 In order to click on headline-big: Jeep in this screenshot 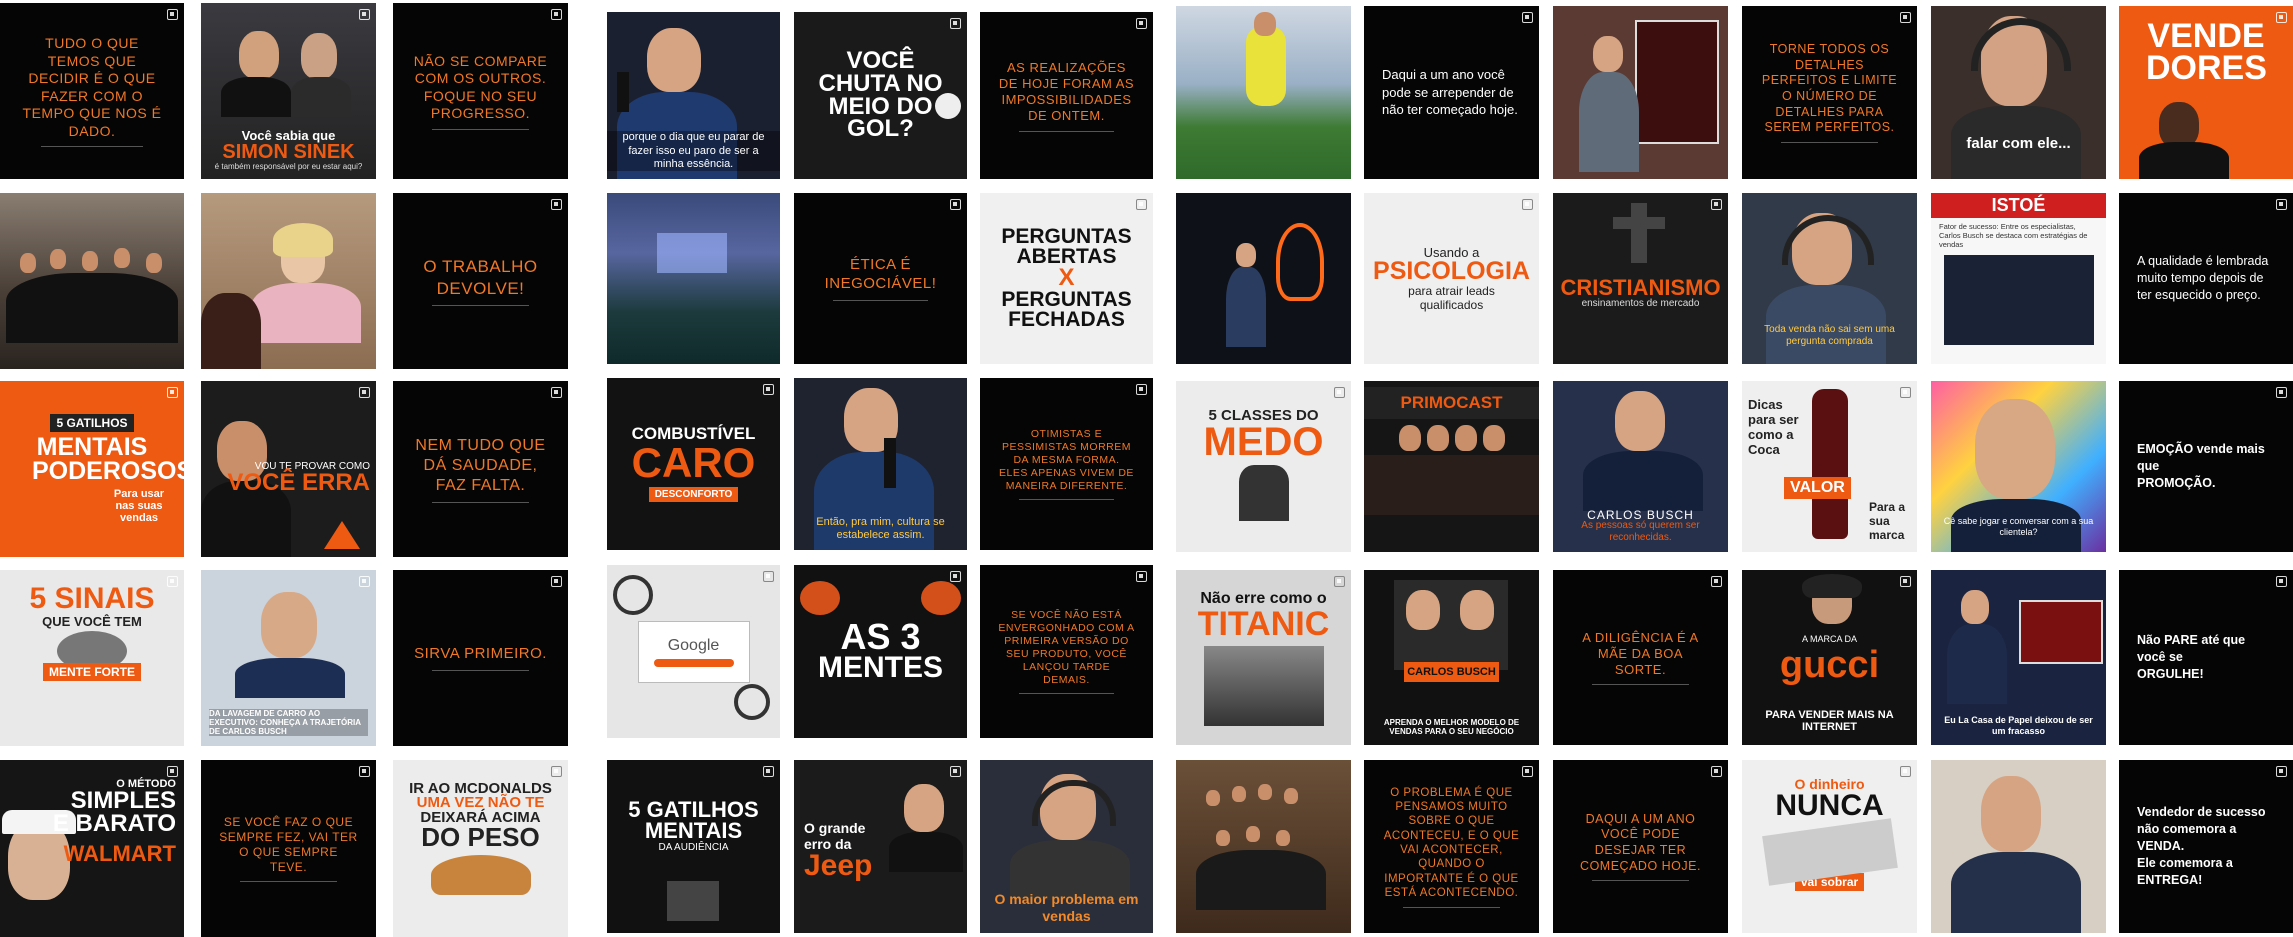, I will do `click(838, 865)`.